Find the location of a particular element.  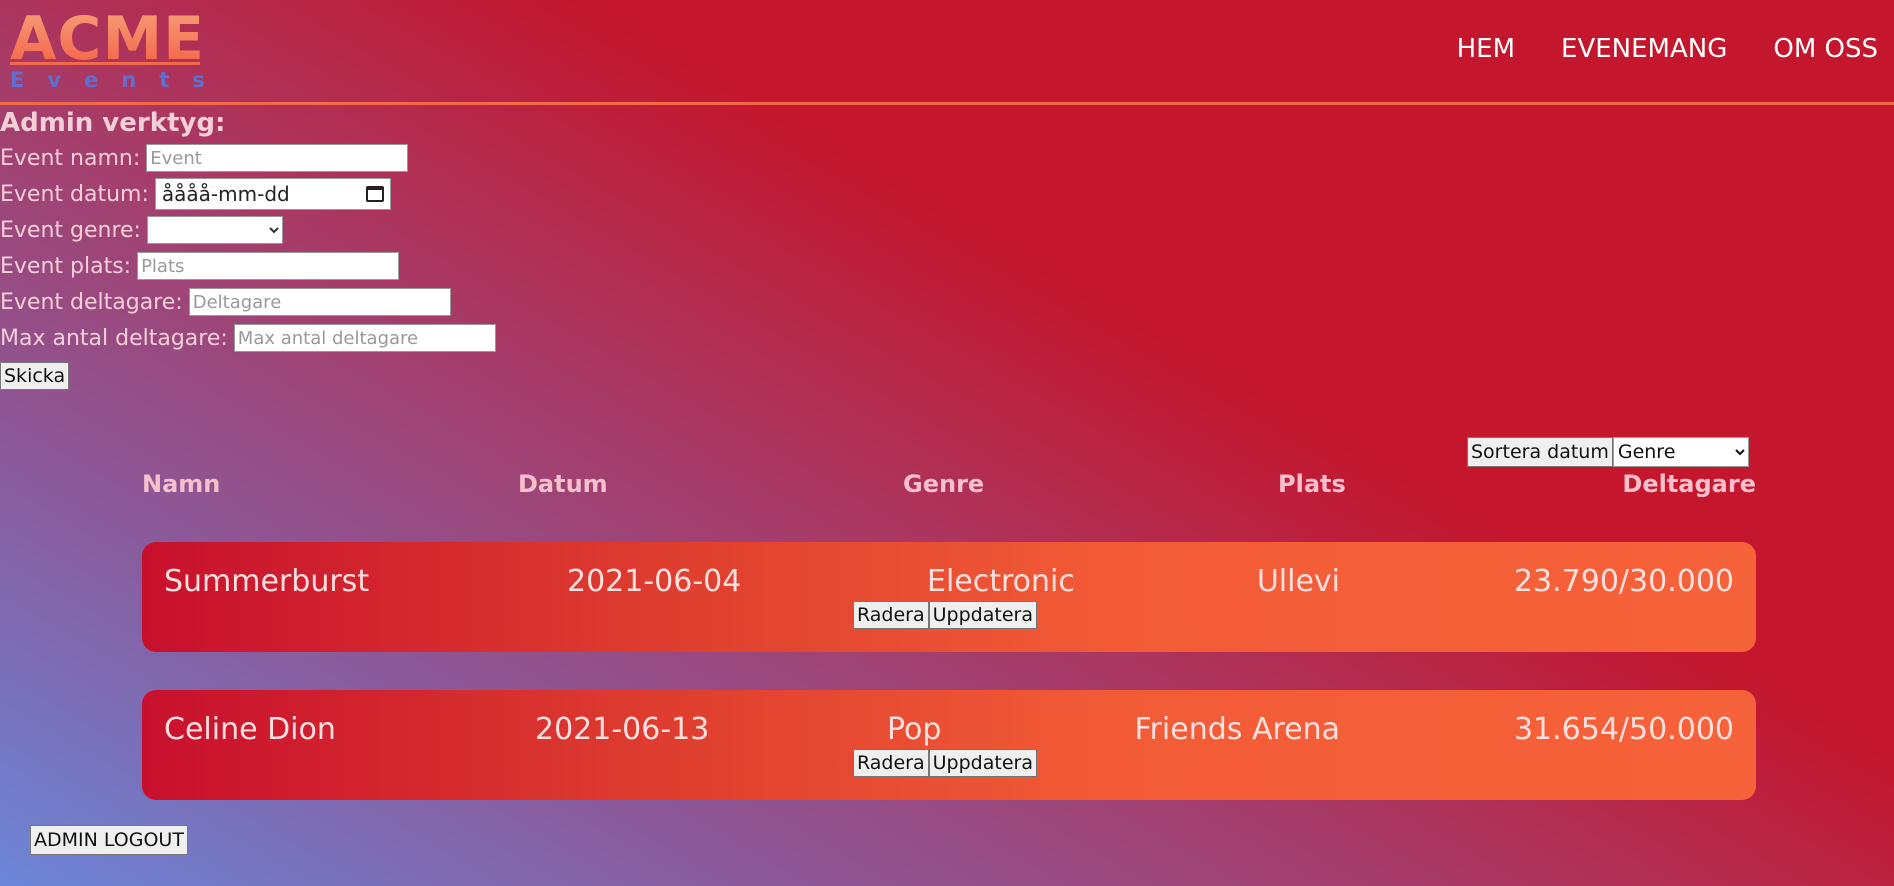

event-genre-select is located at coordinates (214, 230).